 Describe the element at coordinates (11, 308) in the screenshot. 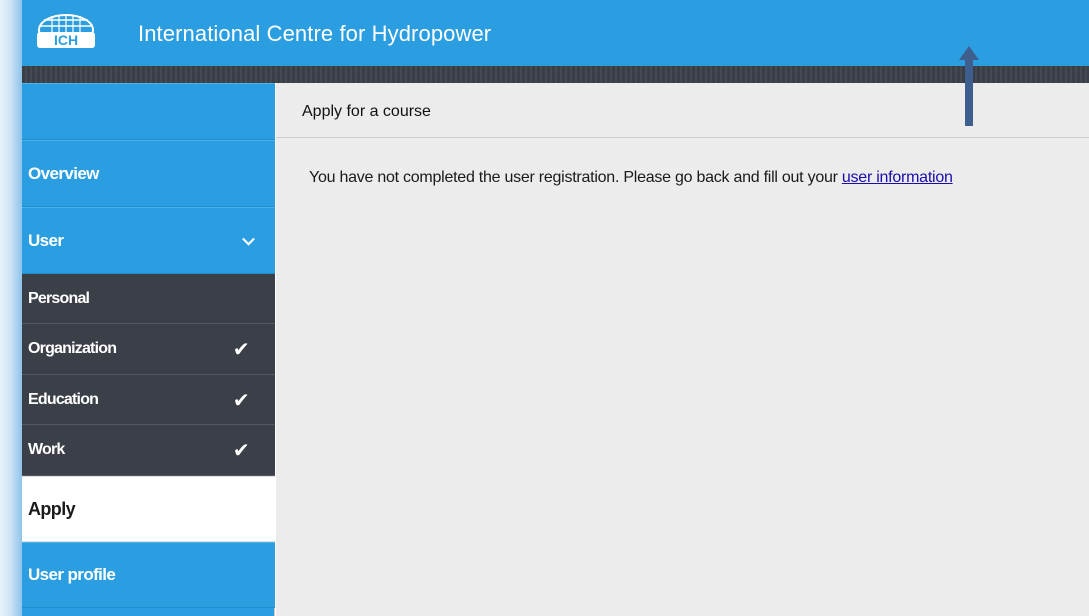

I see `background-edge` at that location.